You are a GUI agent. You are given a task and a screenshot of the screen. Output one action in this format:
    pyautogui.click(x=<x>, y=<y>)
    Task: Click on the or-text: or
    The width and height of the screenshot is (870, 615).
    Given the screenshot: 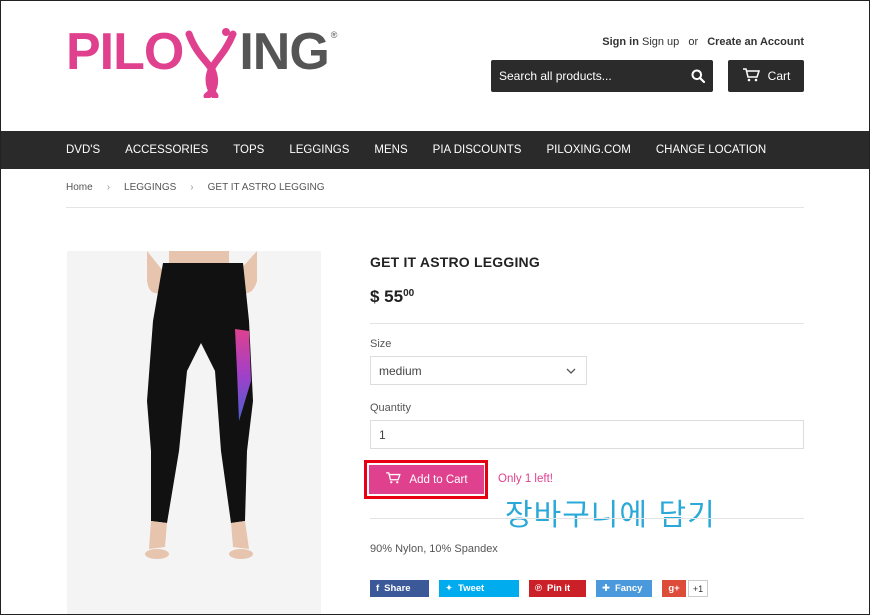 What is the action you would take?
    pyautogui.click(x=693, y=42)
    